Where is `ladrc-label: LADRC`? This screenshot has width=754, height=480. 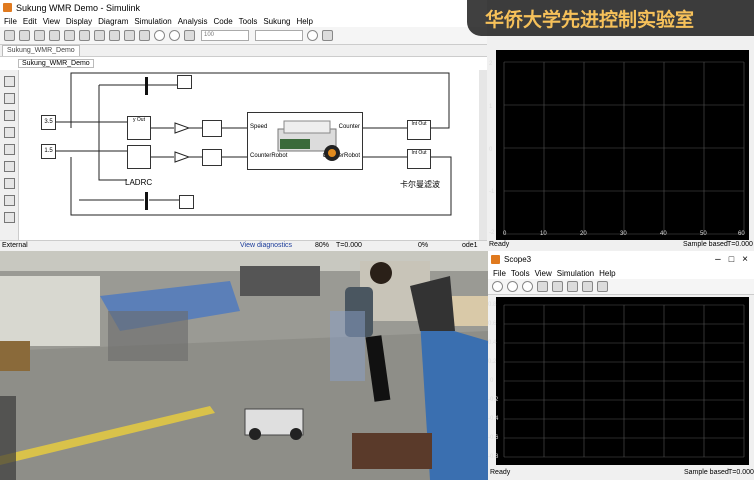 ladrc-label: LADRC is located at coordinates (139, 182).